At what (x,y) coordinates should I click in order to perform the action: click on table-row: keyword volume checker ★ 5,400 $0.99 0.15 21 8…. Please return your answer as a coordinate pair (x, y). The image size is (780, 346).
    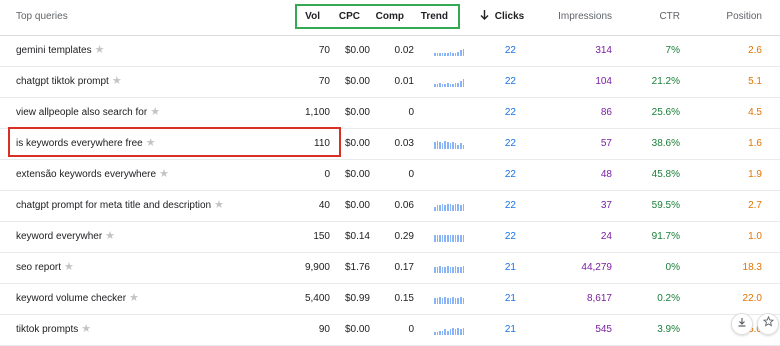
    Looking at the image, I should click on (390, 299).